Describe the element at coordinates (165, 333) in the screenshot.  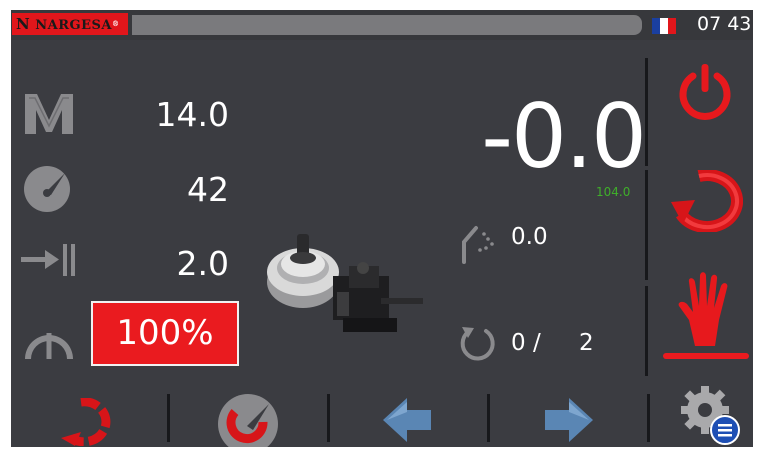
I see `pressure-value: 100%` at that location.